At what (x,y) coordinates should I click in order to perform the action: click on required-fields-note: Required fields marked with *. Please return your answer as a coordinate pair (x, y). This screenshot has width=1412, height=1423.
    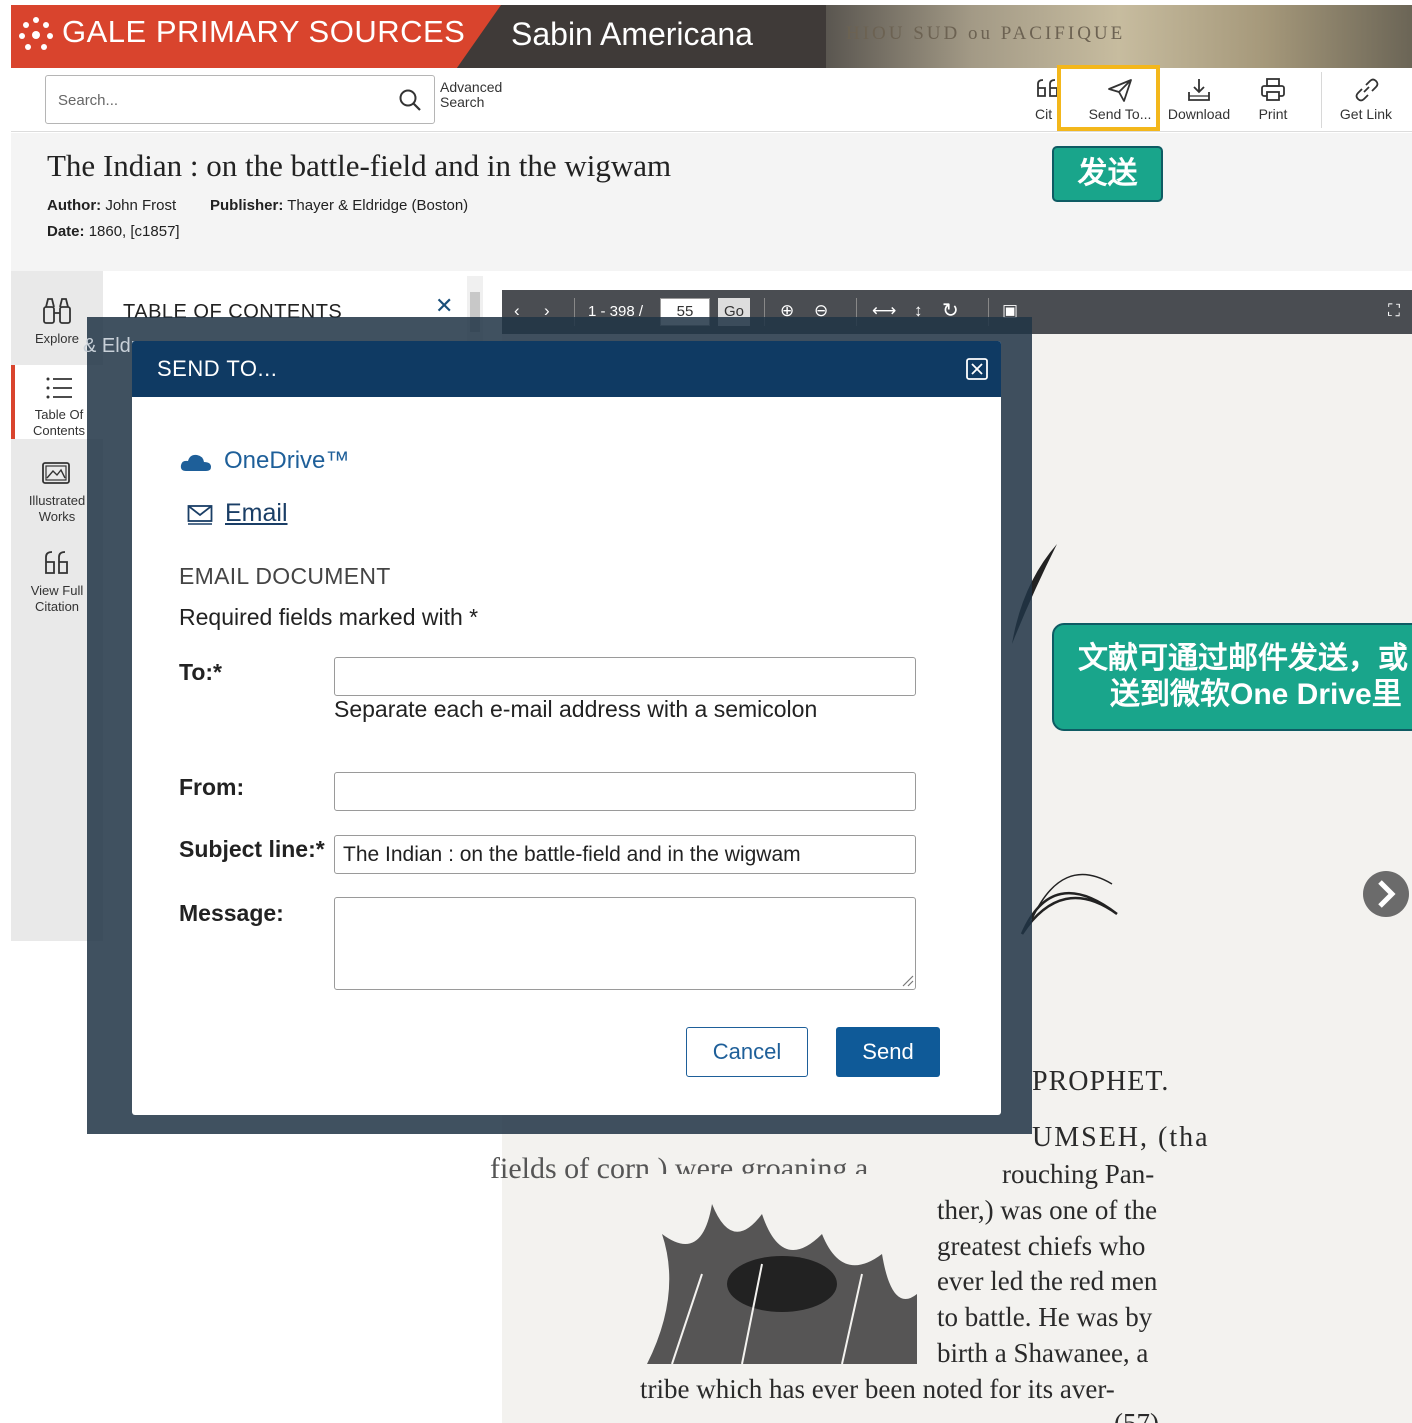
    Looking at the image, I should click on (329, 617).